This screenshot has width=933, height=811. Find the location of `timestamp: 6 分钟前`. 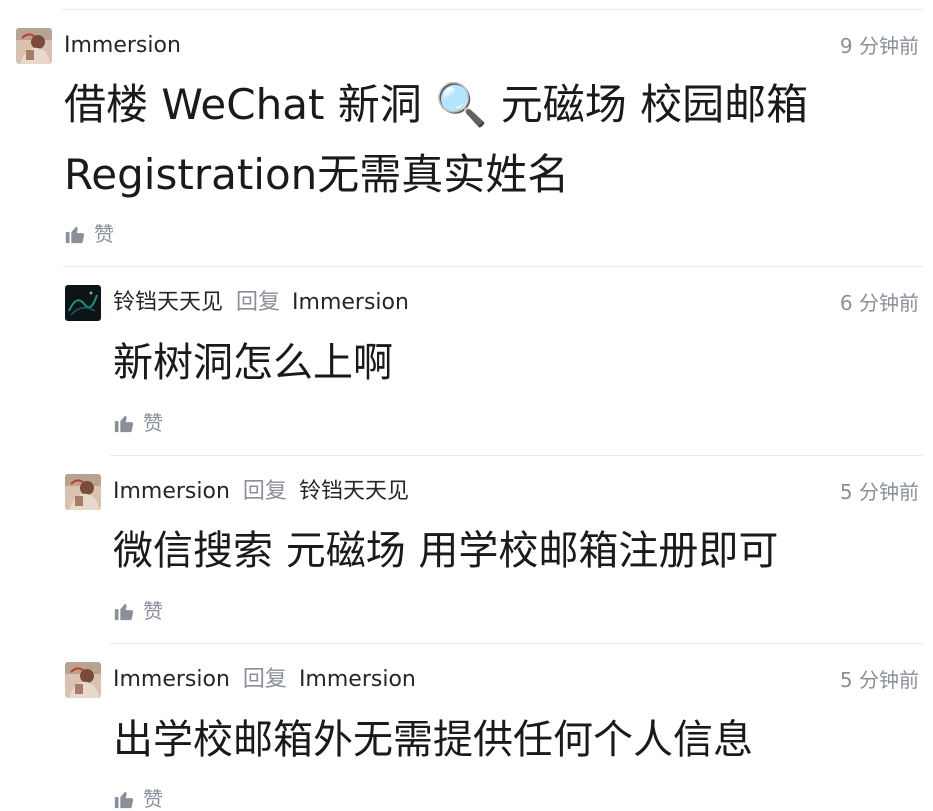

timestamp: 6 分钟前 is located at coordinates (879, 303).